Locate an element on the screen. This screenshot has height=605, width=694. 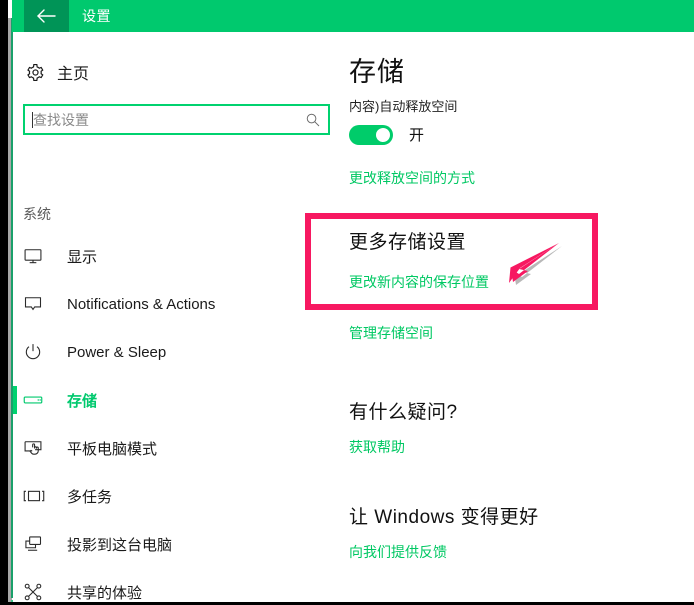
page-subtitle: 内容)自动释放空间 is located at coordinates (403, 106).